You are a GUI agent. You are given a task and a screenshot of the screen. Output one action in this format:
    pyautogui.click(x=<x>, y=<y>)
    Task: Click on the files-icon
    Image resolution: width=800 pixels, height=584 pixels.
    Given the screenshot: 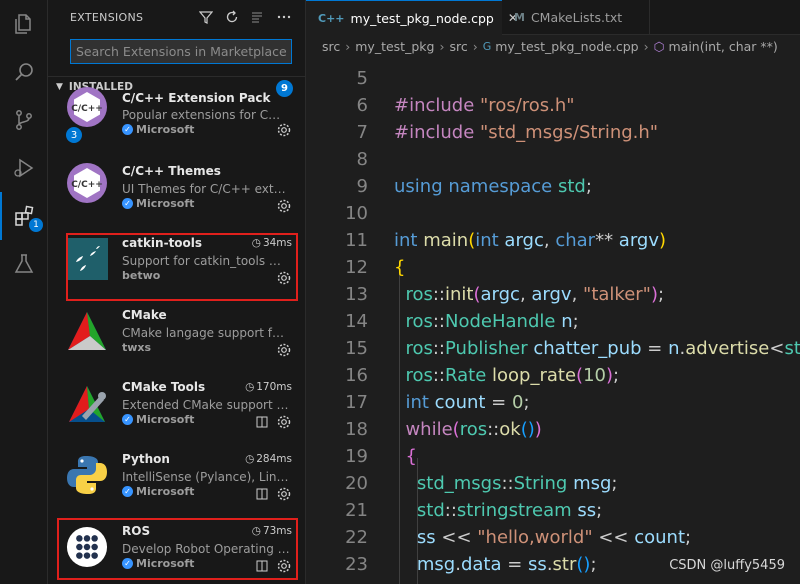 What is the action you would take?
    pyautogui.click(x=23, y=24)
    